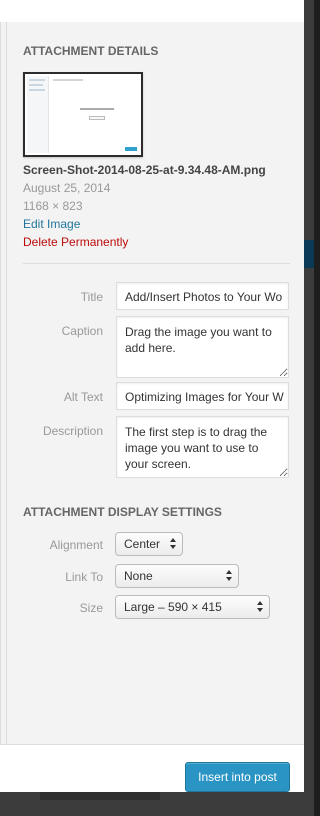 The height and width of the screenshot is (816, 320). I want to click on thumbnail-button-graphic, so click(97, 118).